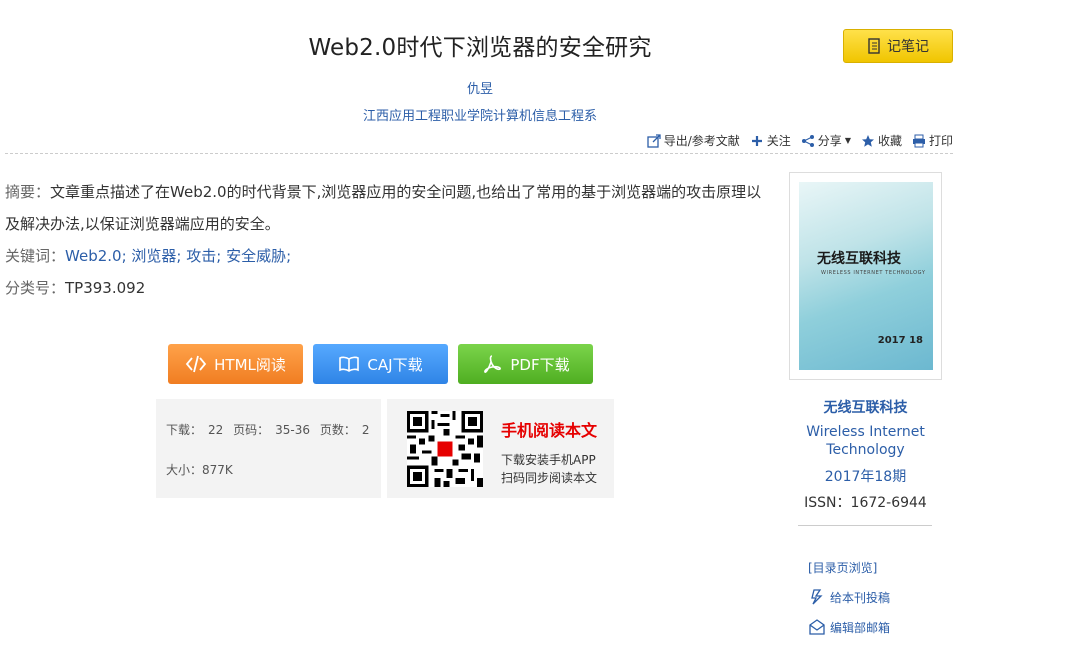 The height and width of the screenshot is (661, 1065). What do you see at coordinates (867, 140) in the screenshot?
I see `star-icon` at bounding box center [867, 140].